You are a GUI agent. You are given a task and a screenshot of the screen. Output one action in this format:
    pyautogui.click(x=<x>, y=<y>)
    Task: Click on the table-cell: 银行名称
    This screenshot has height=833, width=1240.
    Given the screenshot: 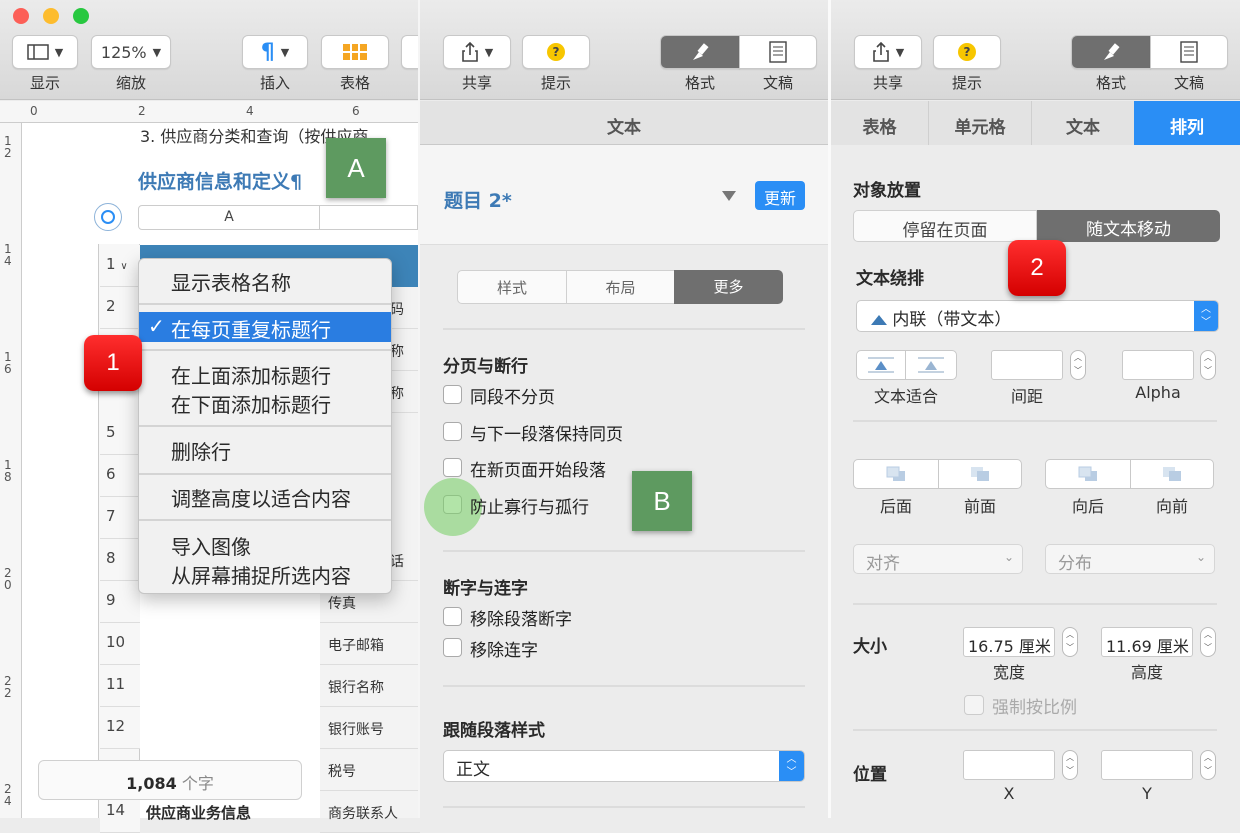 What is the action you would take?
    pyautogui.click(x=370, y=686)
    